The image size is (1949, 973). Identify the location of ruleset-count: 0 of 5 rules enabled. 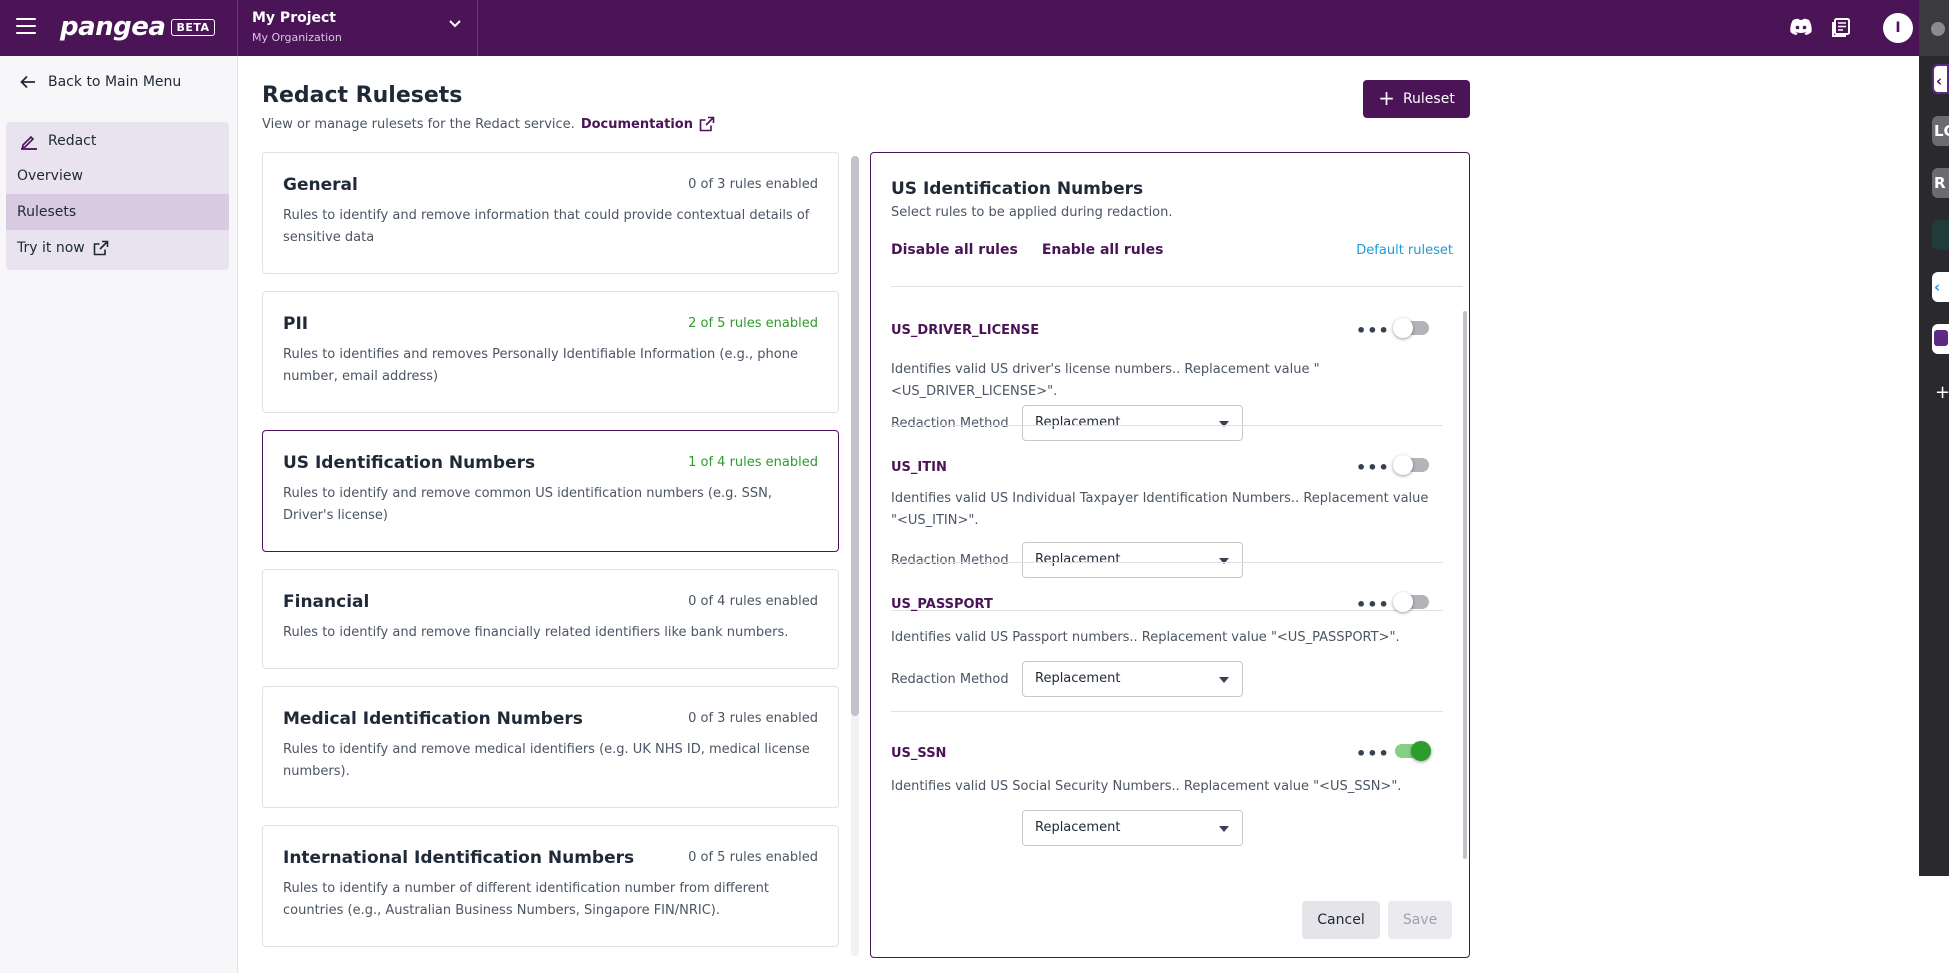
(753, 857).